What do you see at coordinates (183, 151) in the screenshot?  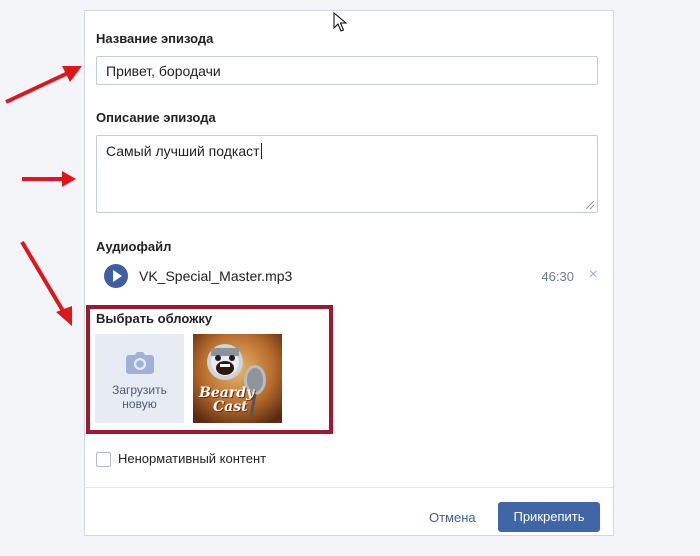 I see `description-text: Самый лучший подкаст` at bounding box center [183, 151].